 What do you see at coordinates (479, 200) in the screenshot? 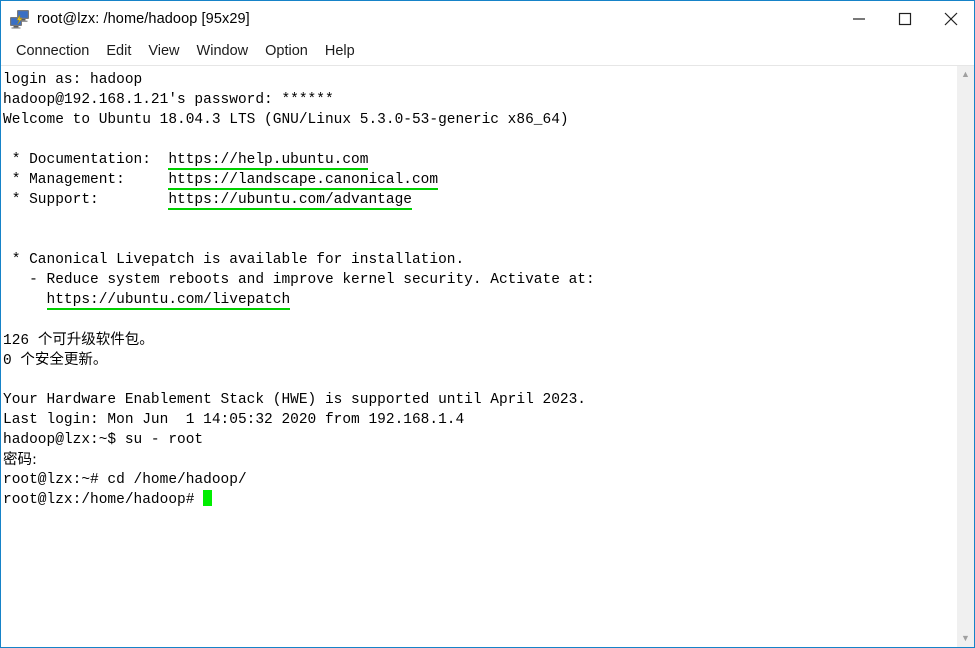
I see `terminal-line: * Support: https://ubuntu.com/advantage` at bounding box center [479, 200].